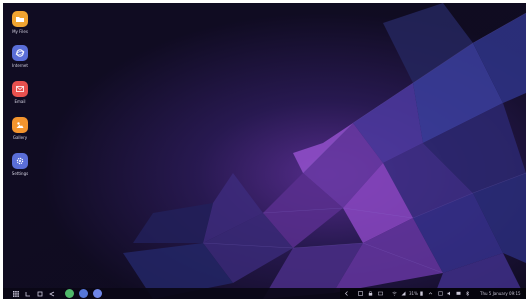 Image resolution: width=529 pixels, height=302 pixels. Describe the element at coordinates (264, 293) in the screenshot. I see `taskbar: 31% Thu 5 January 09:15` at that location.